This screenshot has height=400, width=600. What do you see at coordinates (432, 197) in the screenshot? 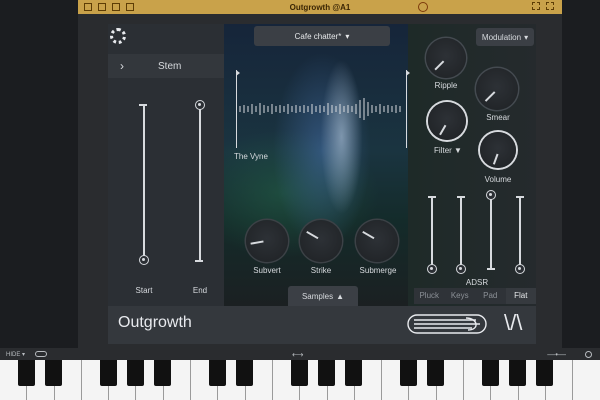
I see `adsr-attack-cap` at bounding box center [432, 197].